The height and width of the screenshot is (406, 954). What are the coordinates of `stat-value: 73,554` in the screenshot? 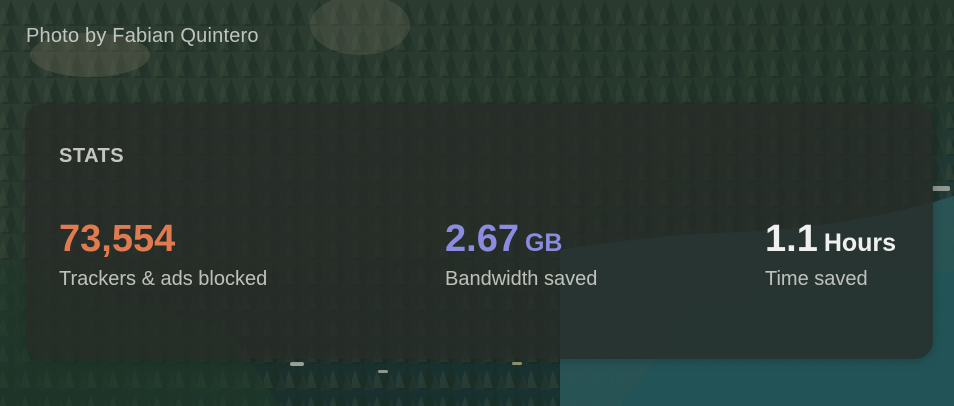 It's located at (163, 239).